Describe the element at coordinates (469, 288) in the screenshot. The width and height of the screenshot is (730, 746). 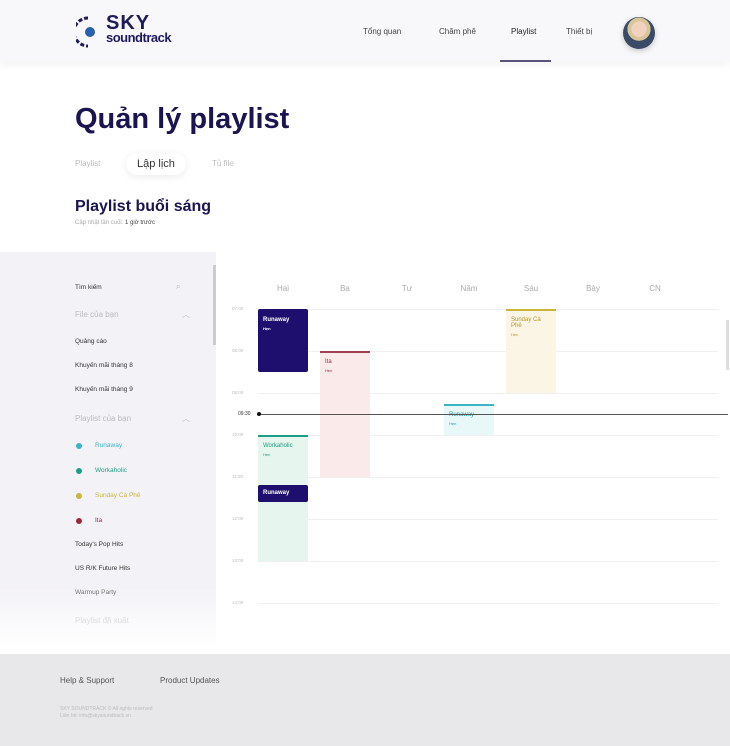
I see `day-header: Năm` at that location.